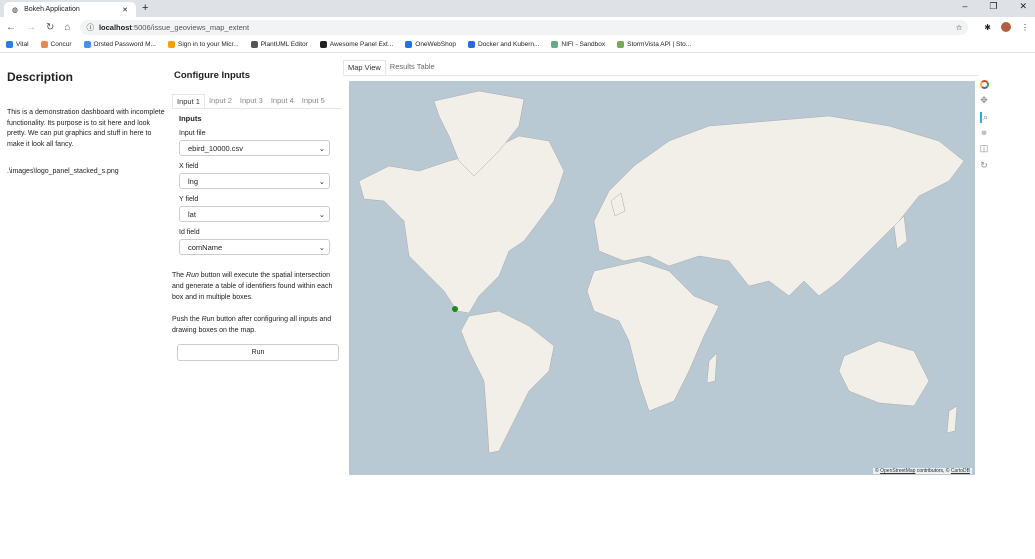 This screenshot has height=559, width=1035. What do you see at coordinates (984, 125) in the screenshot?
I see `map-toolbar: ✥ ⌕ ⊕ ◫ ↻` at bounding box center [984, 125].